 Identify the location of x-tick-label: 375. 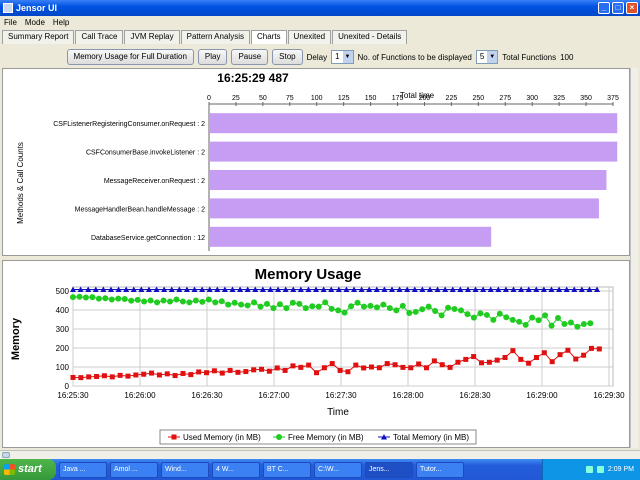
(613, 98).